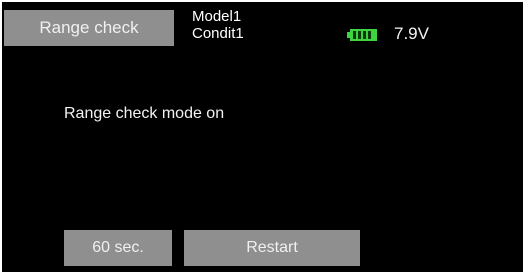 The height and width of the screenshot is (278, 529). I want to click on model-info: Model1 Condit1, so click(218, 25).